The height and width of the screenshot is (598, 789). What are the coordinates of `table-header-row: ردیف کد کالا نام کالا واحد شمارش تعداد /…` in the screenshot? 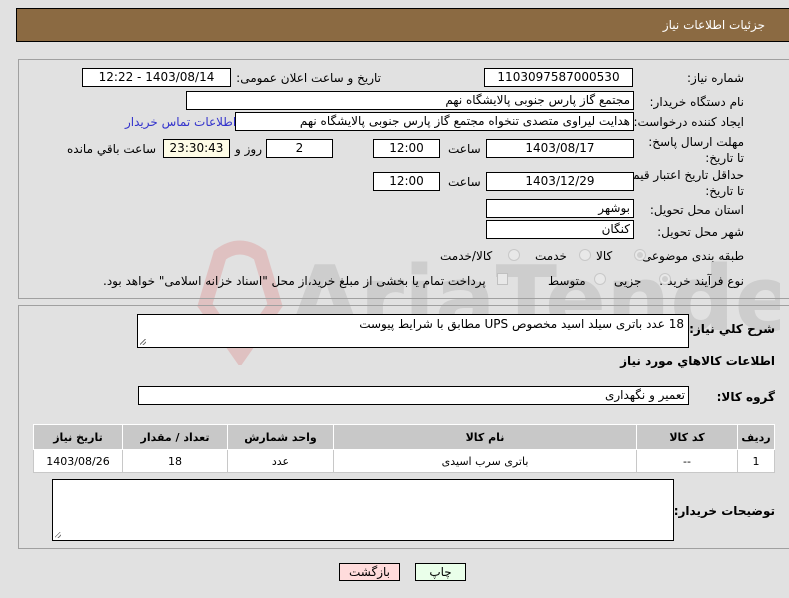 It's located at (404, 437).